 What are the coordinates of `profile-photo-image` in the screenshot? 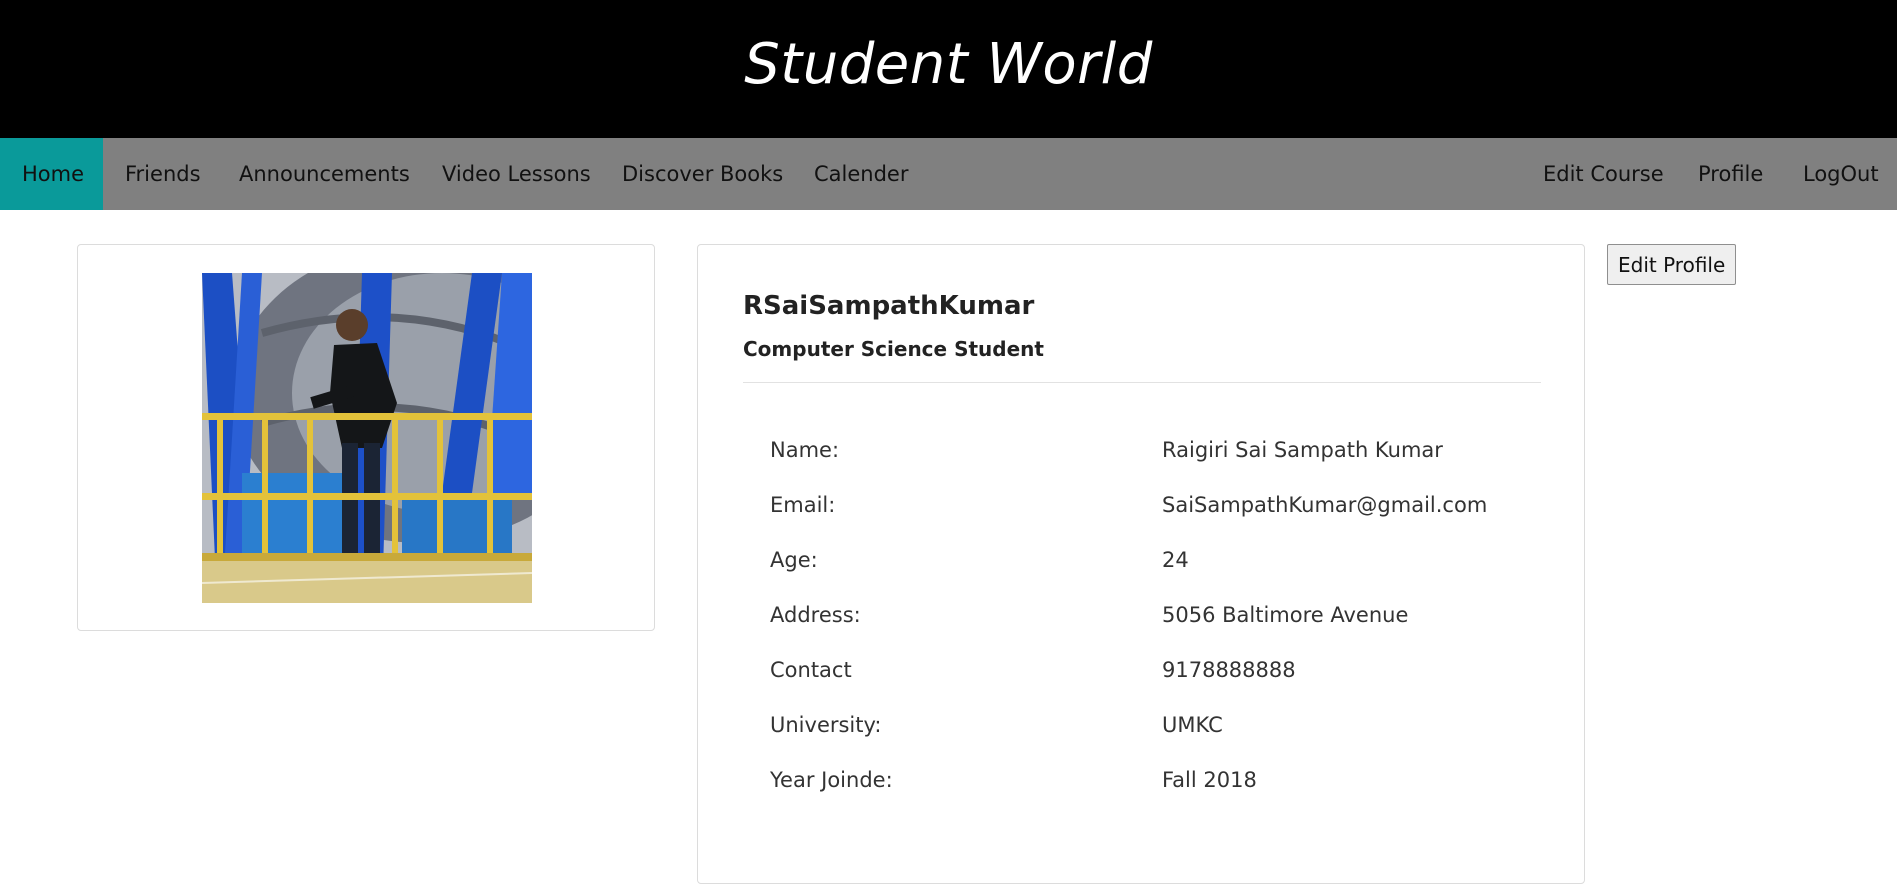 It's located at (367, 438).